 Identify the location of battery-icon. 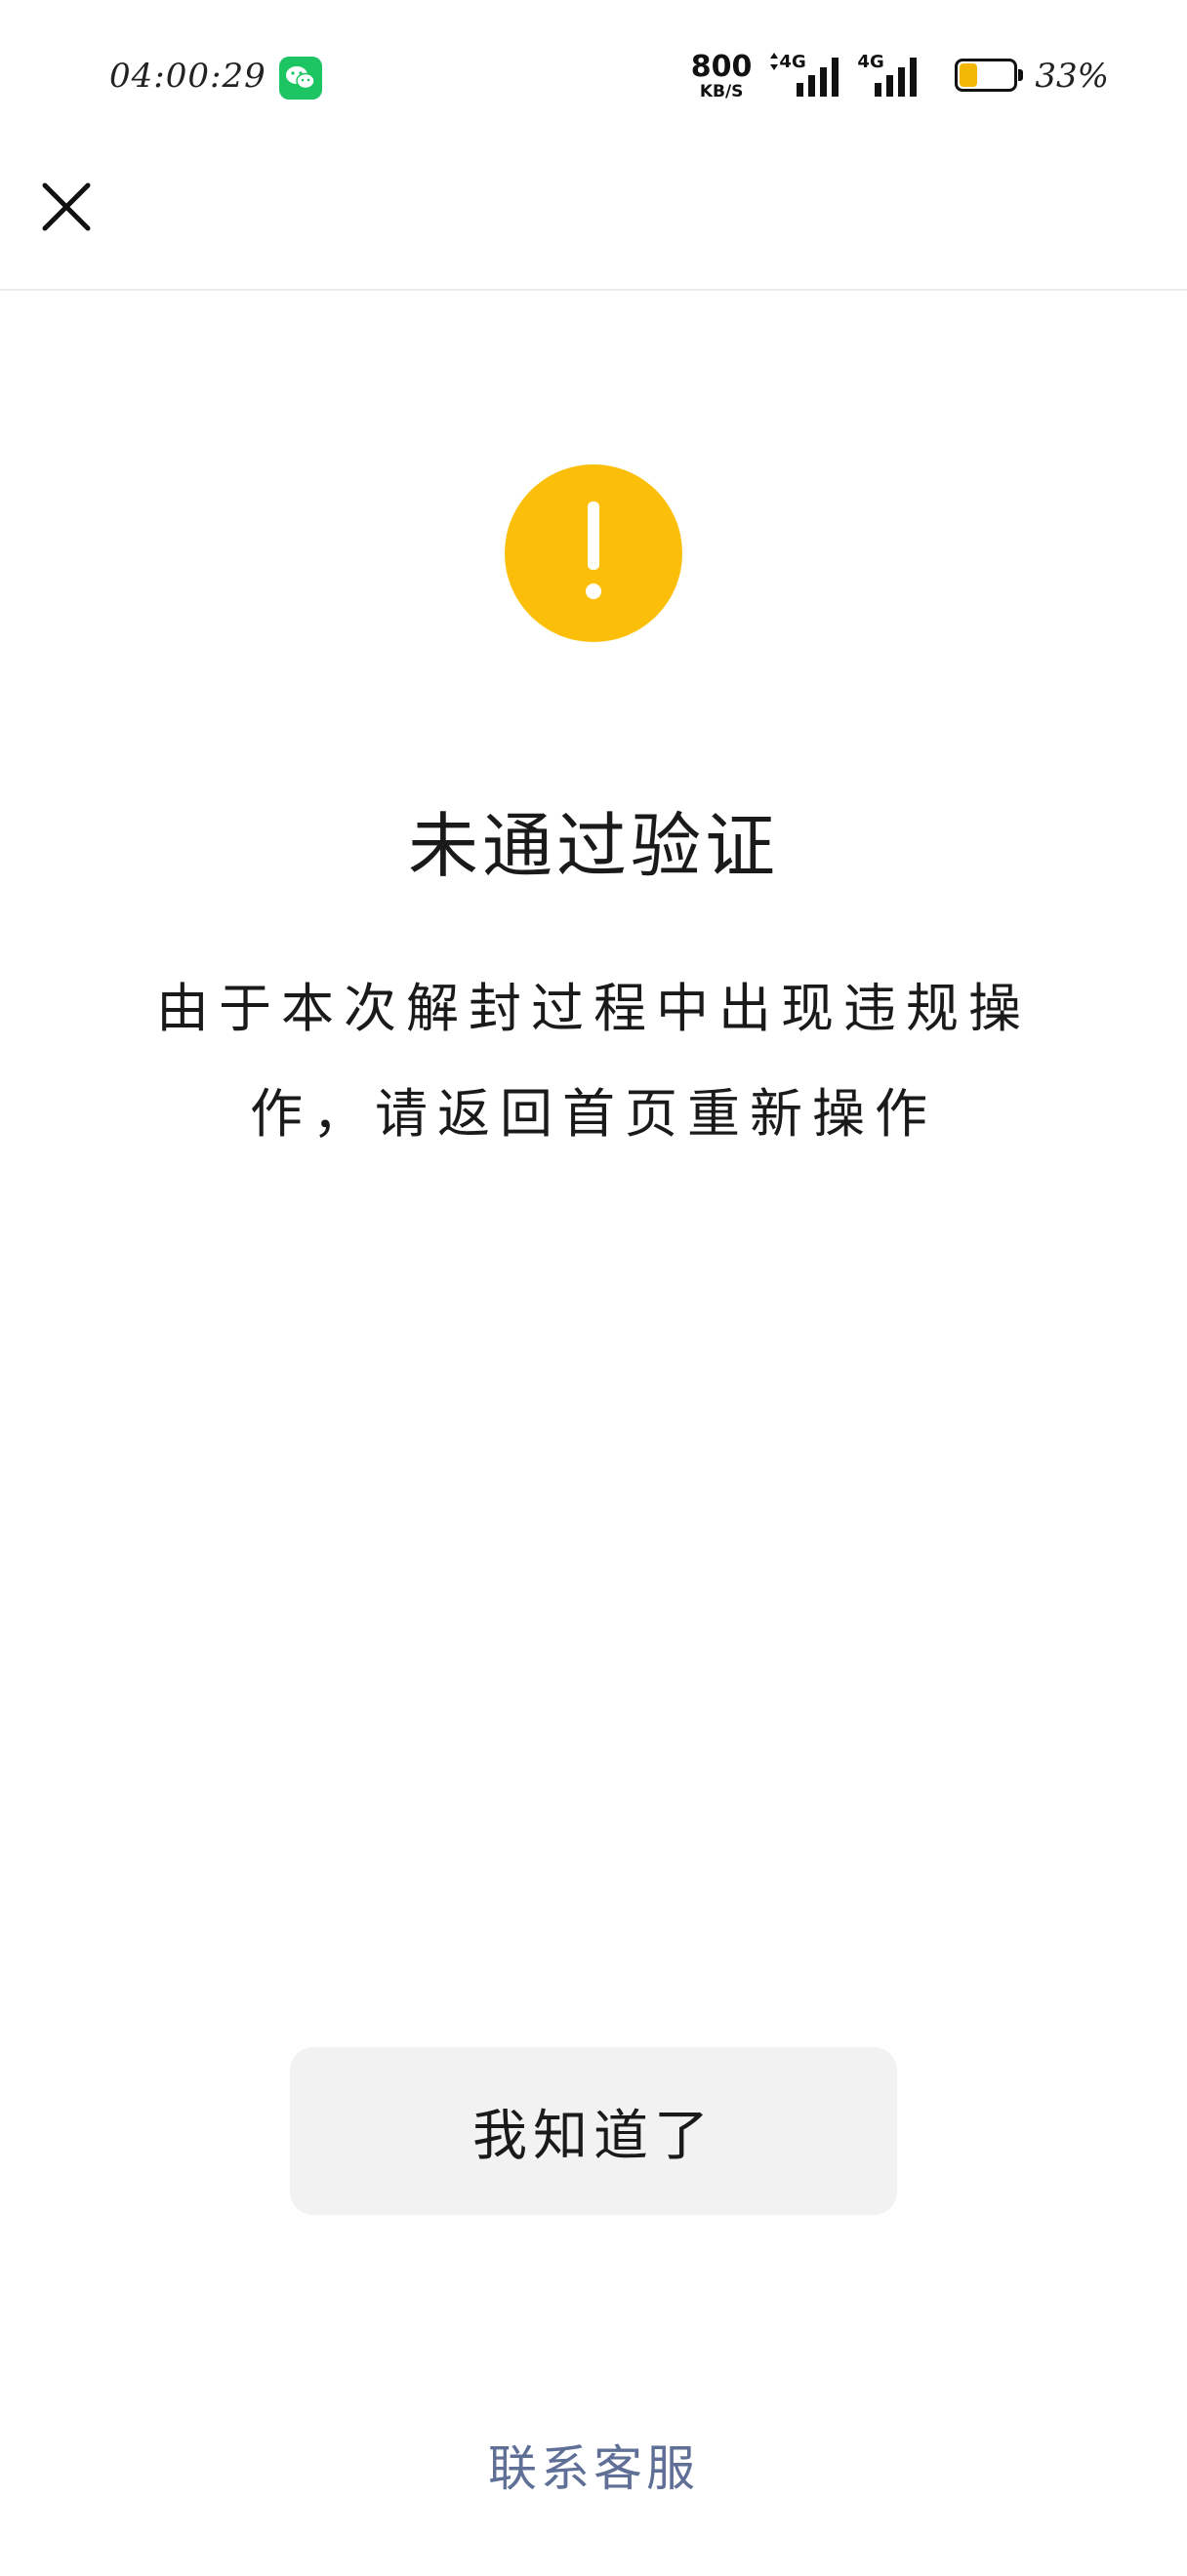
(990, 76).